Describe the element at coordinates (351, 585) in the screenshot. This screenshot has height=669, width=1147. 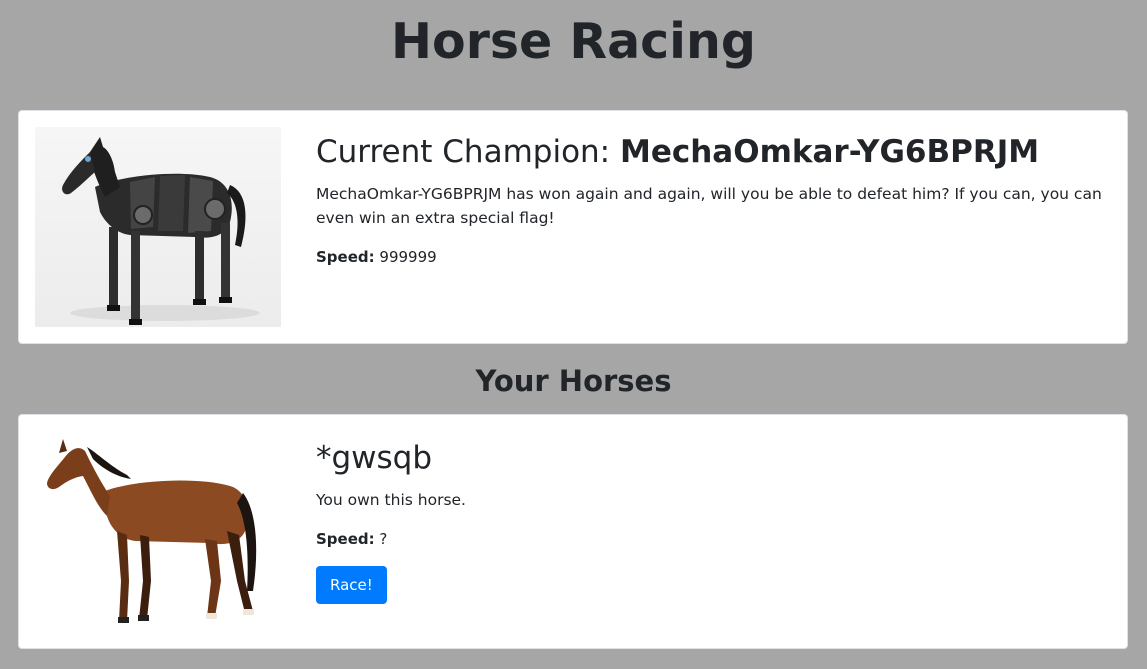
I see `race-button: Race!` at that location.